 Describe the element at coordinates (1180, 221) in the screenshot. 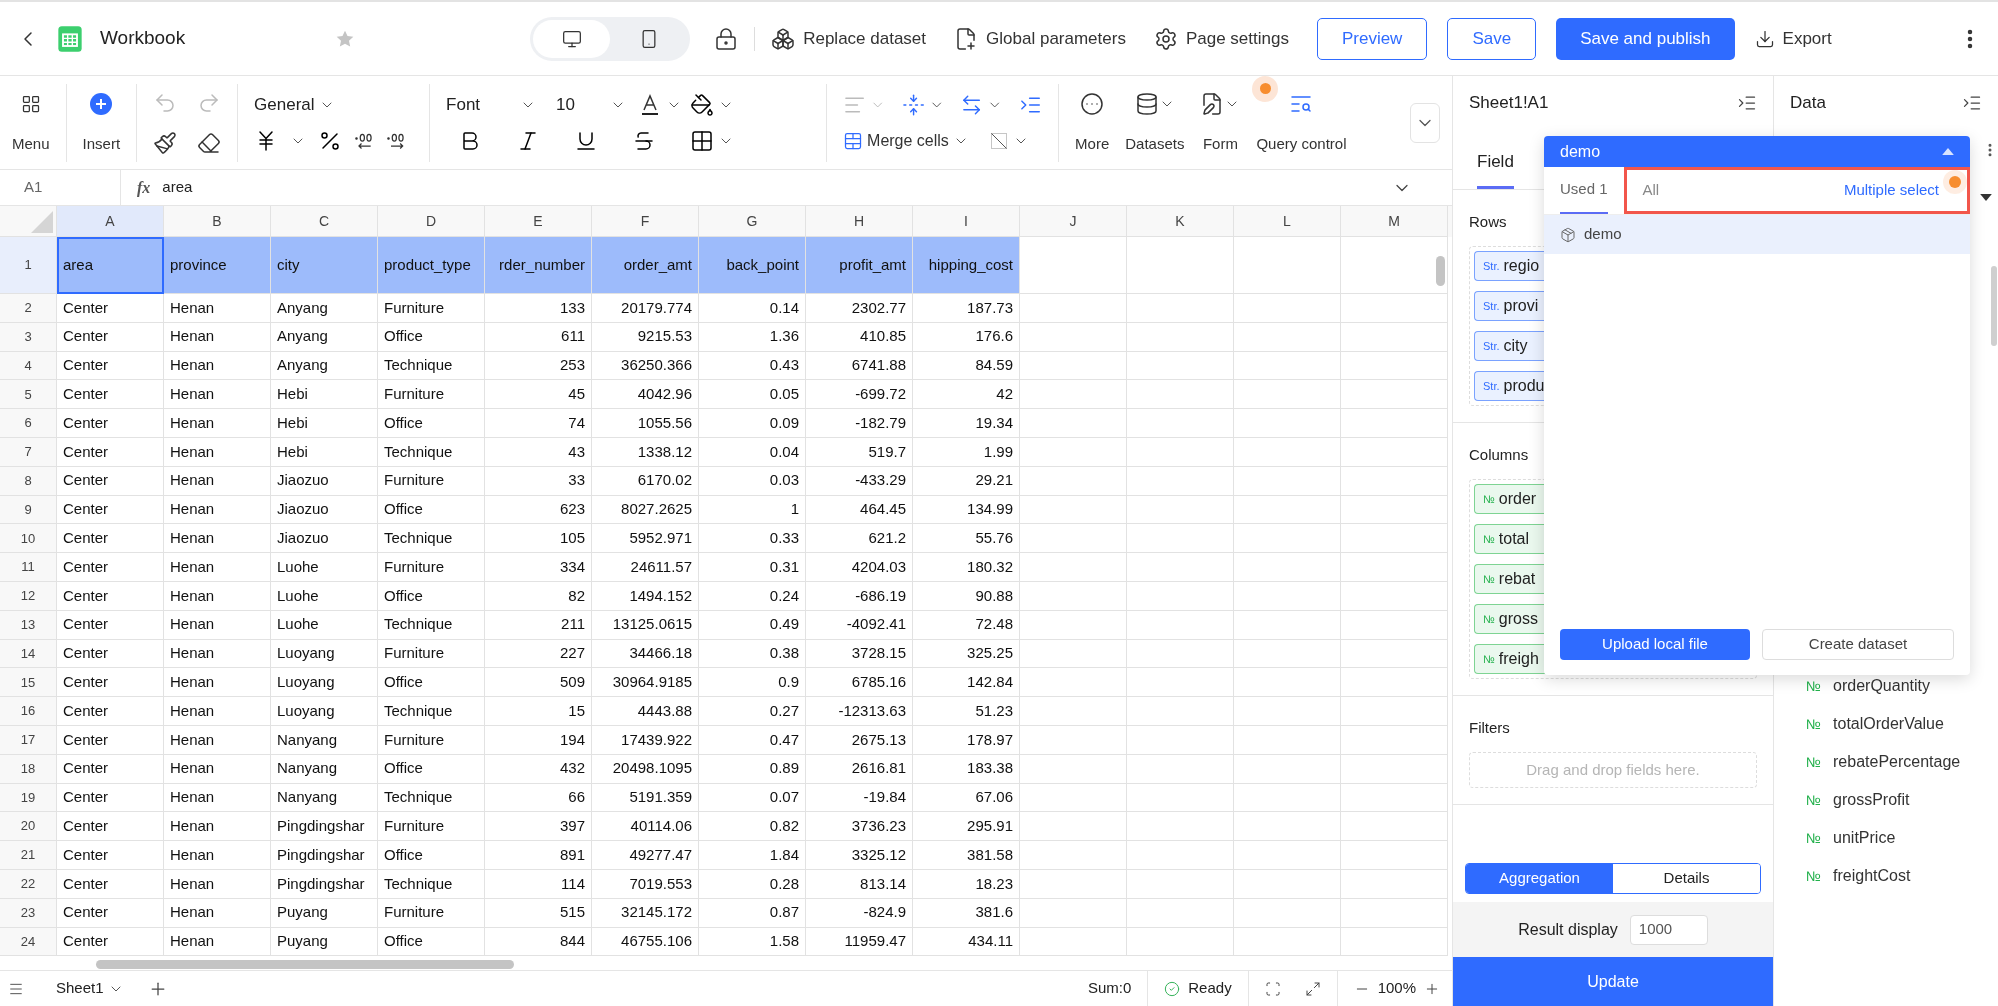

I see `column-header: K` at that location.